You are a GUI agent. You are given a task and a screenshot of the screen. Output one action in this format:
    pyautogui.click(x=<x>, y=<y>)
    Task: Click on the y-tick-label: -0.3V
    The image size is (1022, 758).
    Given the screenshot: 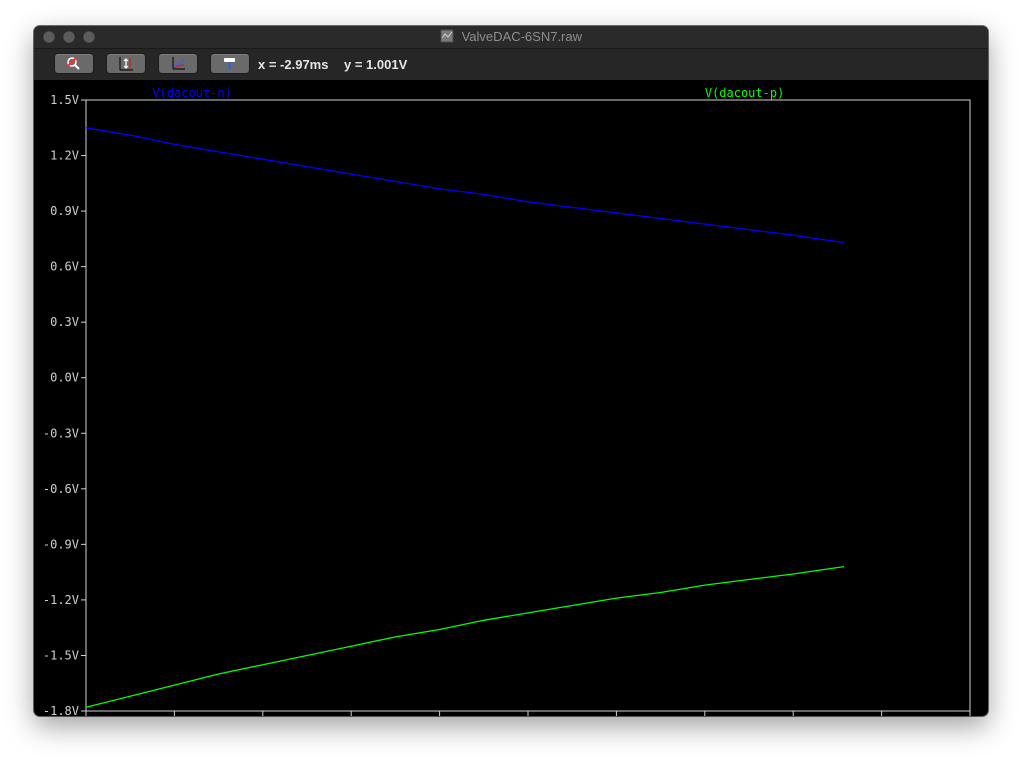 What is the action you would take?
    pyautogui.click(x=61, y=433)
    